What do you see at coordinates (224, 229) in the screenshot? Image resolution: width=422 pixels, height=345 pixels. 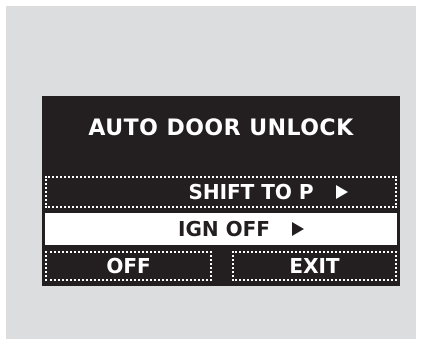 I see `option-label: IGN OFF` at bounding box center [224, 229].